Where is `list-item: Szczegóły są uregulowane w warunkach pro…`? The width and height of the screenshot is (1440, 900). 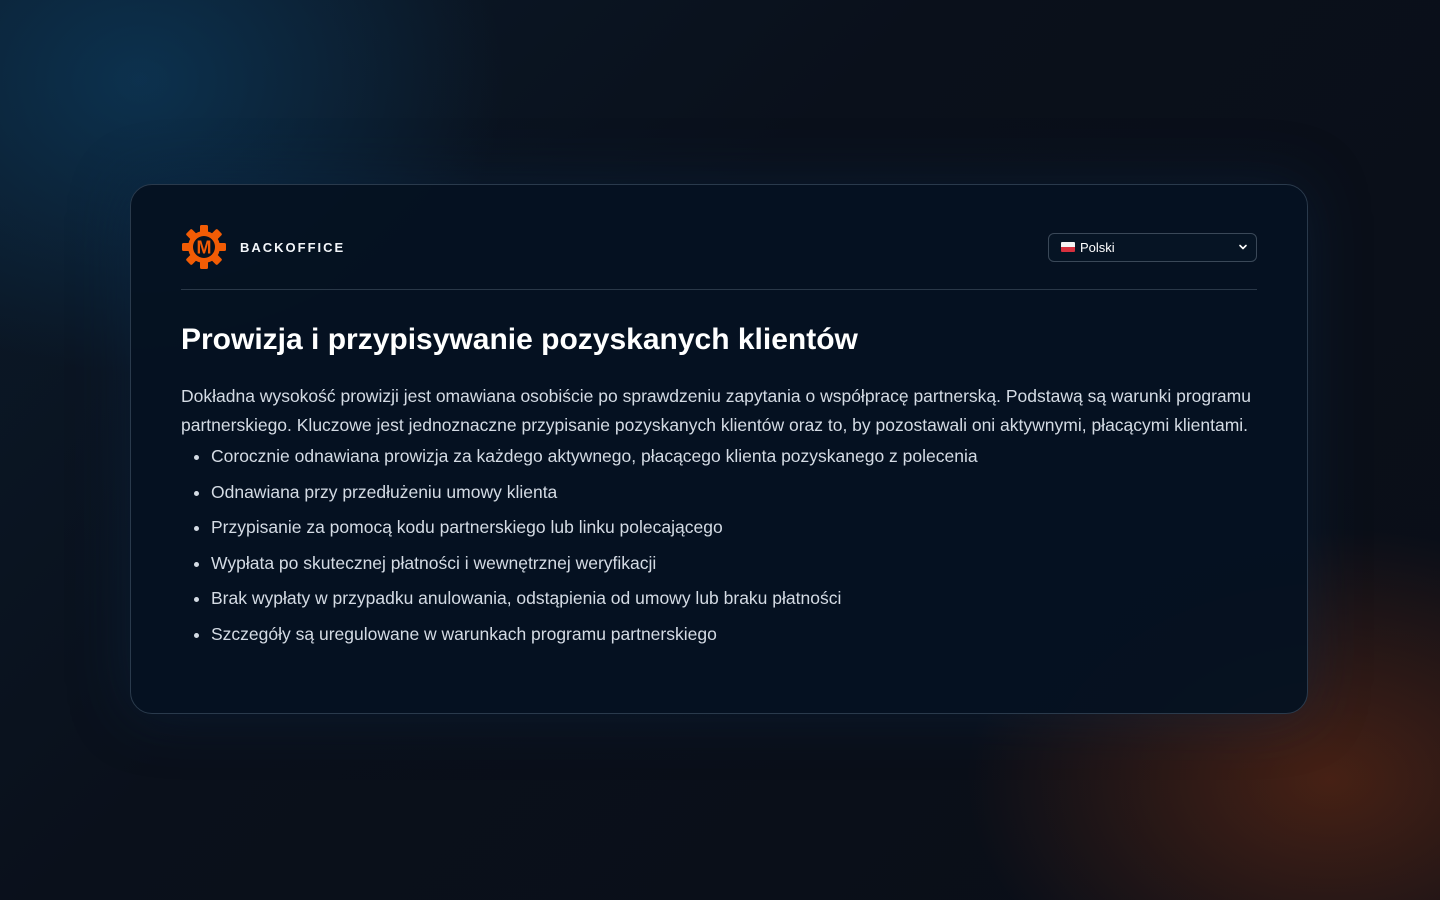 list-item: Szczegóły są uregulowane w warunkach pro… is located at coordinates (734, 634).